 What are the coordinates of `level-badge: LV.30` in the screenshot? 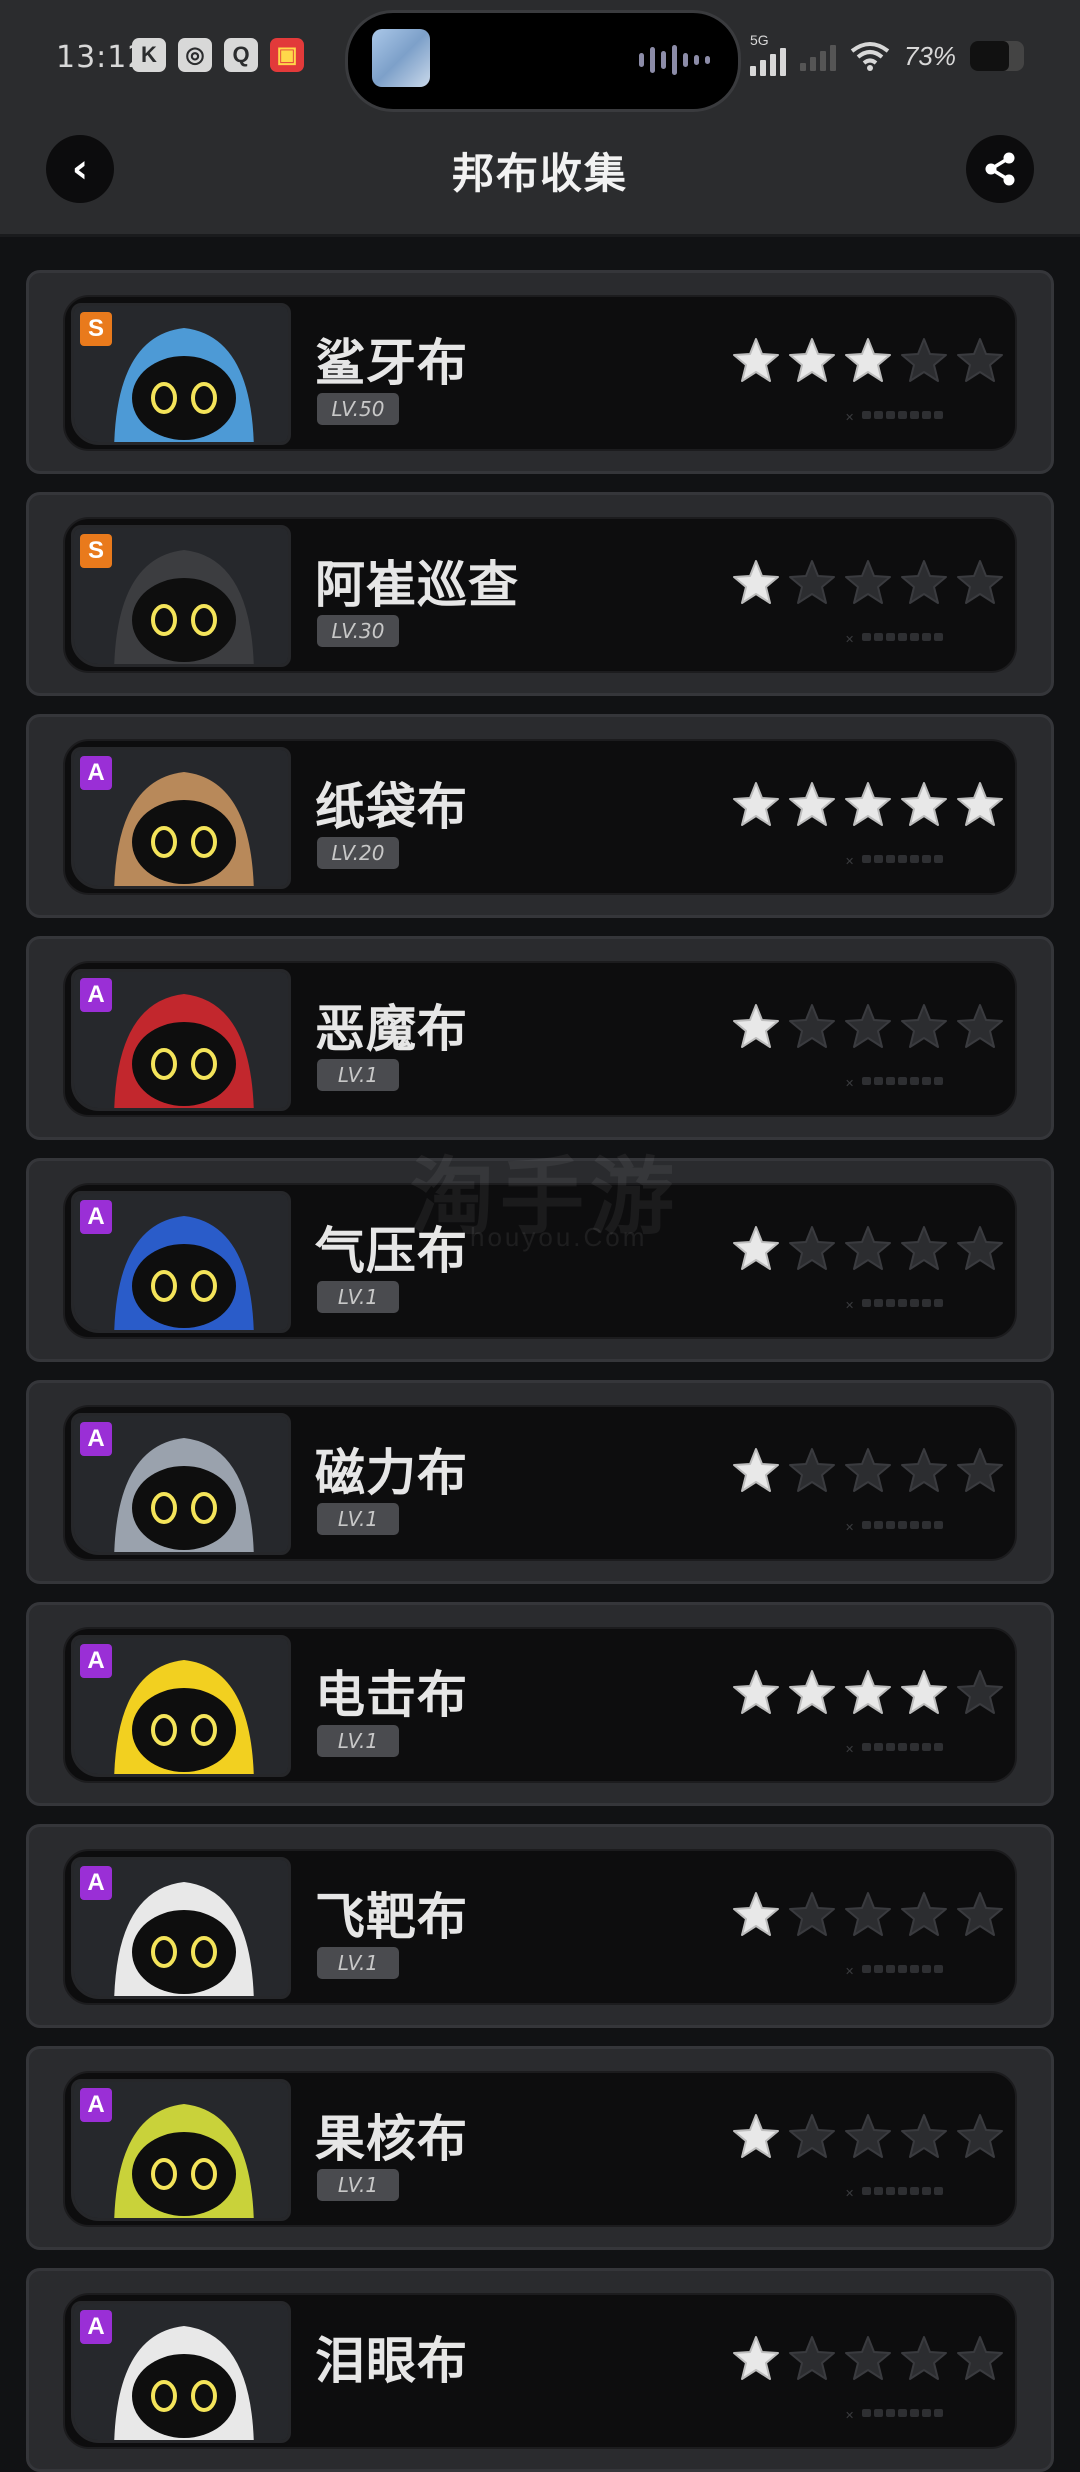 It's located at (358, 631).